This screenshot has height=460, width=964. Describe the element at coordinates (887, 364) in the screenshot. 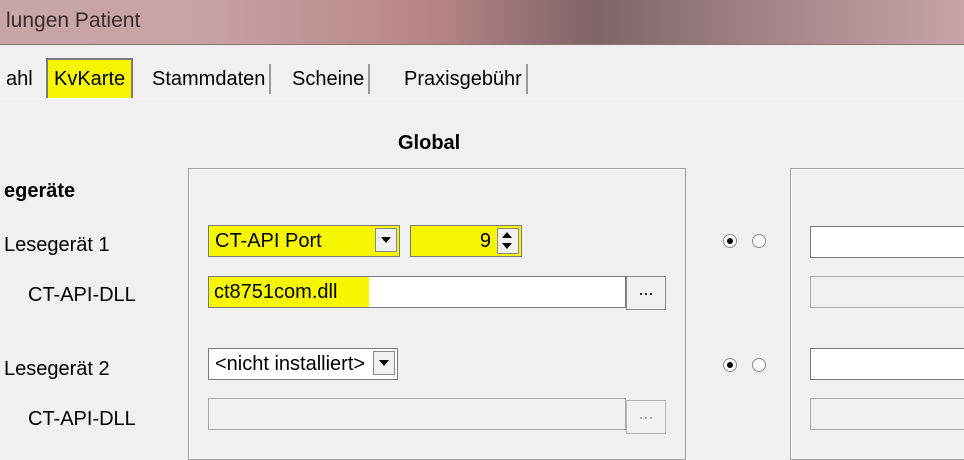

I see `reader2-right-field` at that location.